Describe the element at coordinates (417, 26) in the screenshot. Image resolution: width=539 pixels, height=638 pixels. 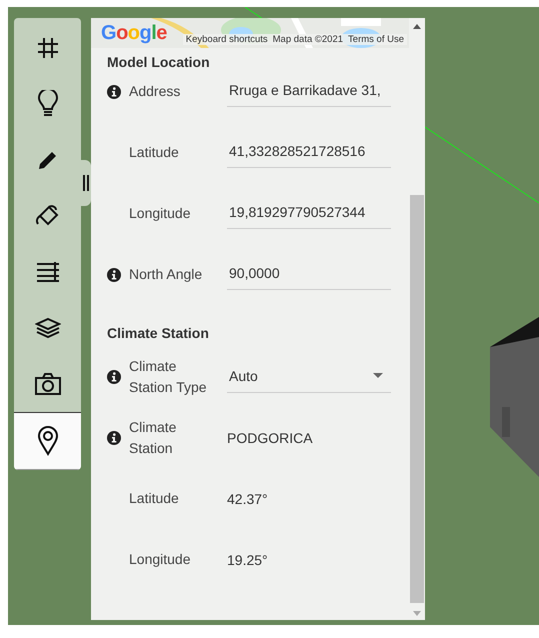
I see `scroll-up-icon` at that location.